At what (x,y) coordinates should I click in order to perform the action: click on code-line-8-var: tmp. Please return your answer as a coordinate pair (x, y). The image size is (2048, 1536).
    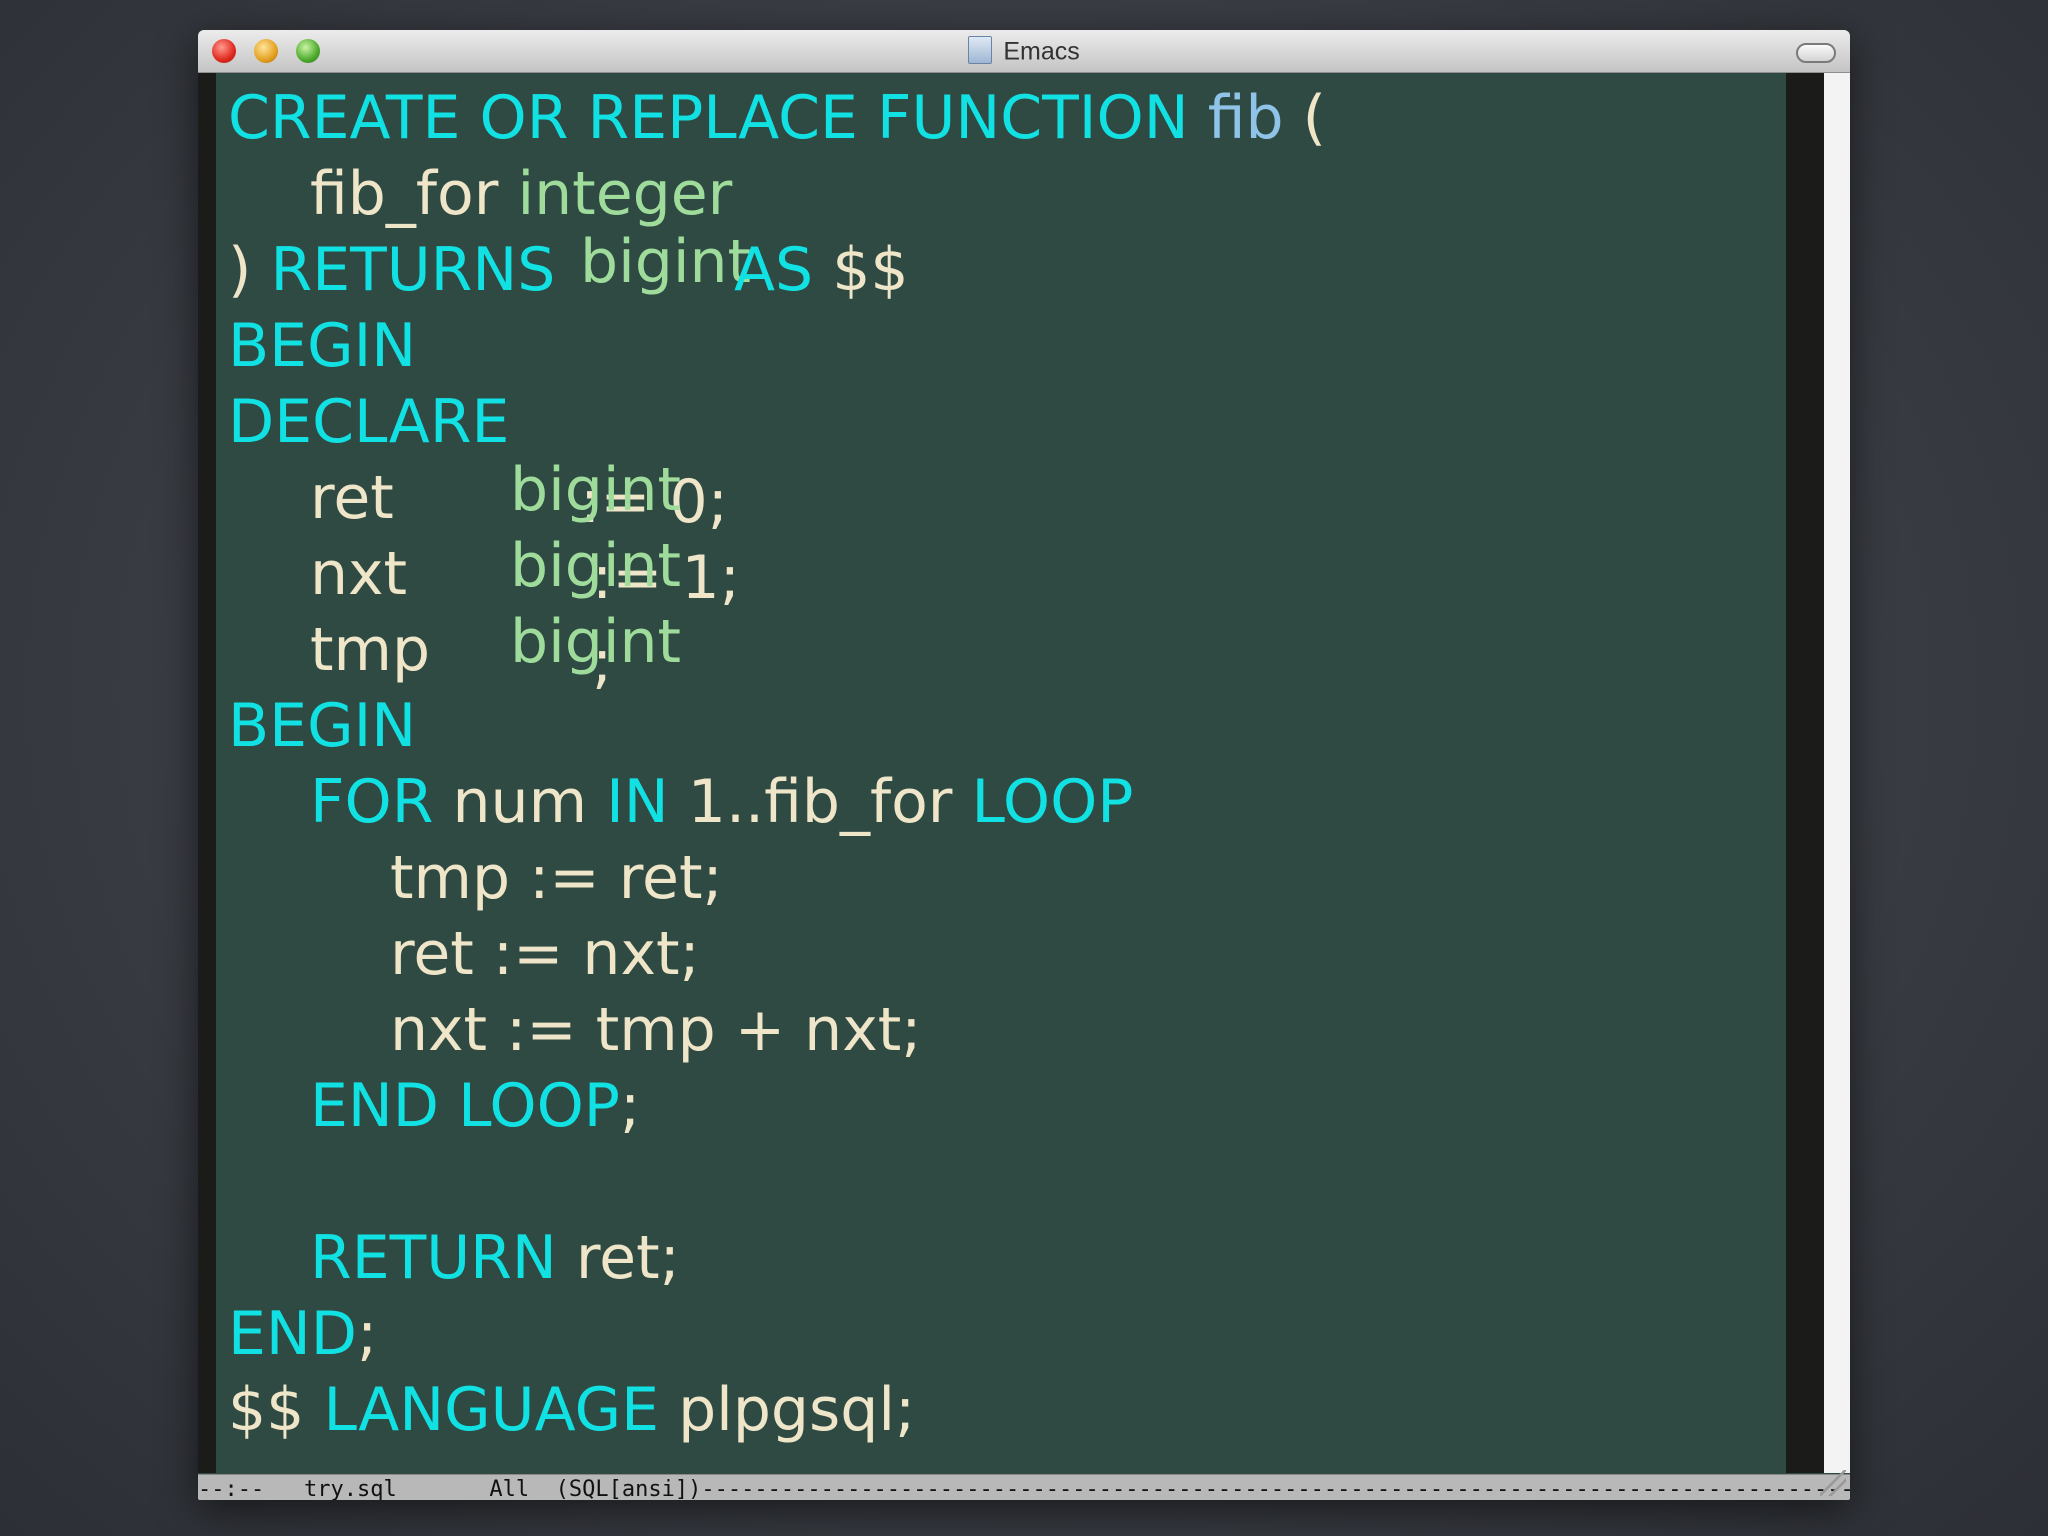
    Looking at the image, I should click on (370, 650).